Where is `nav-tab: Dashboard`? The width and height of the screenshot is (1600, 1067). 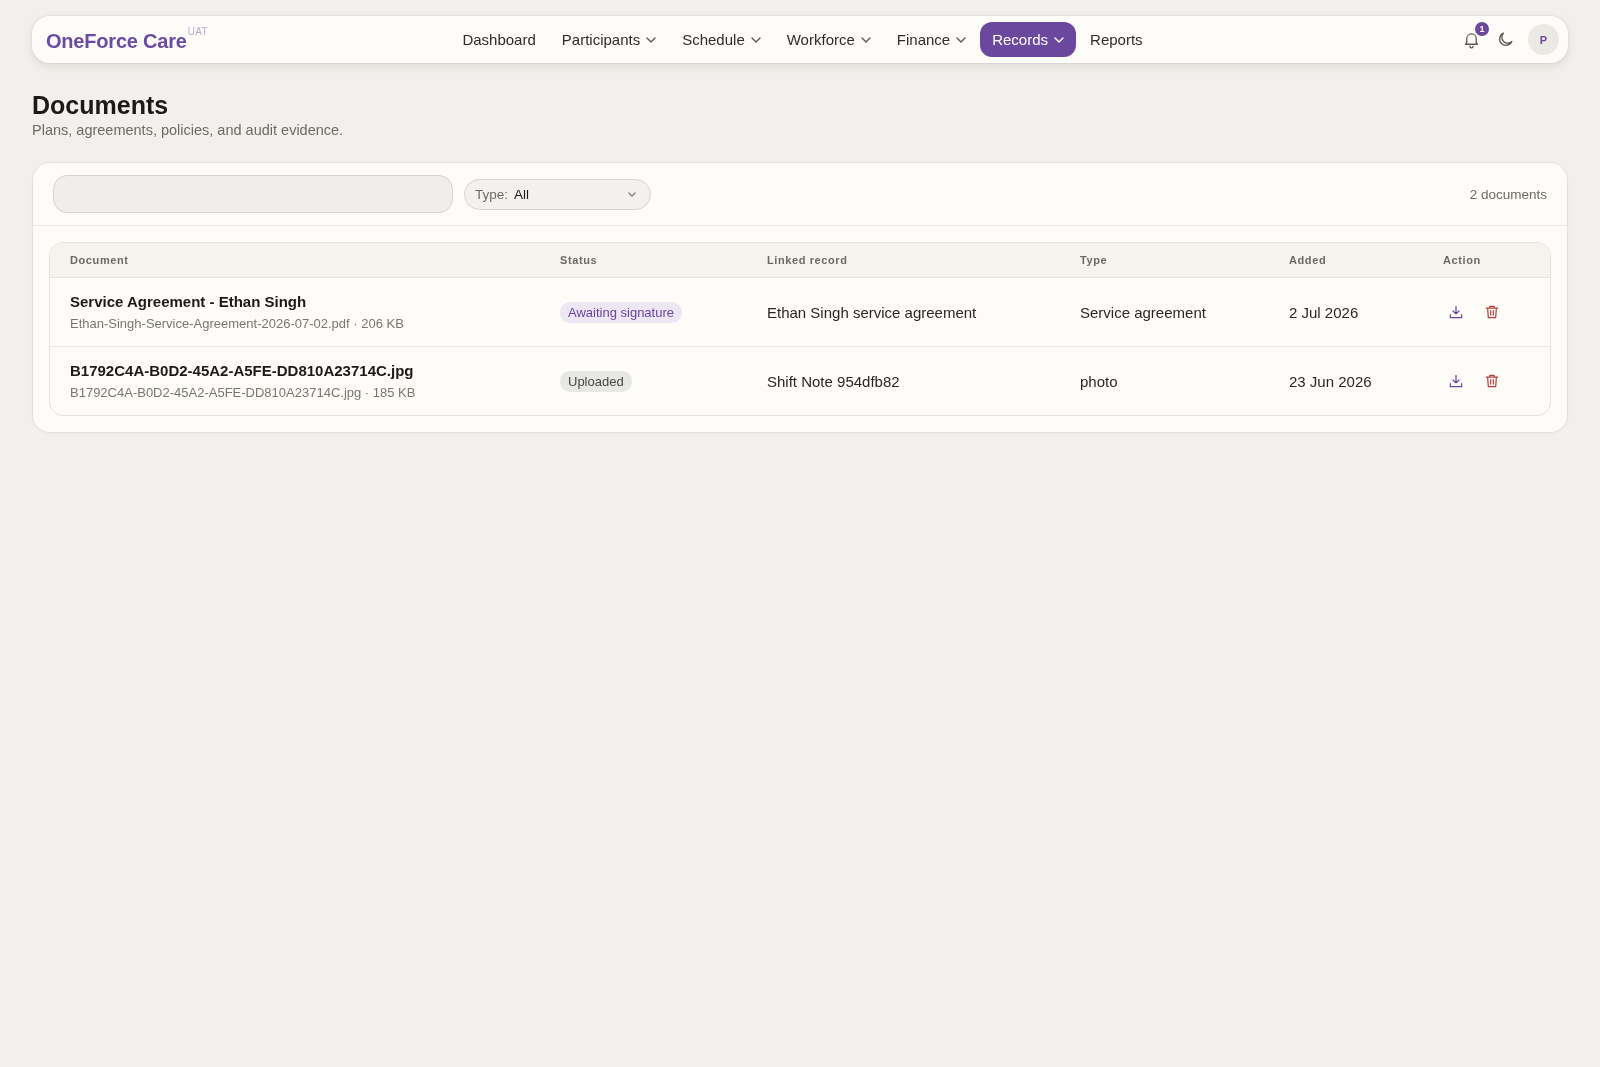 nav-tab: Dashboard is located at coordinates (499, 39).